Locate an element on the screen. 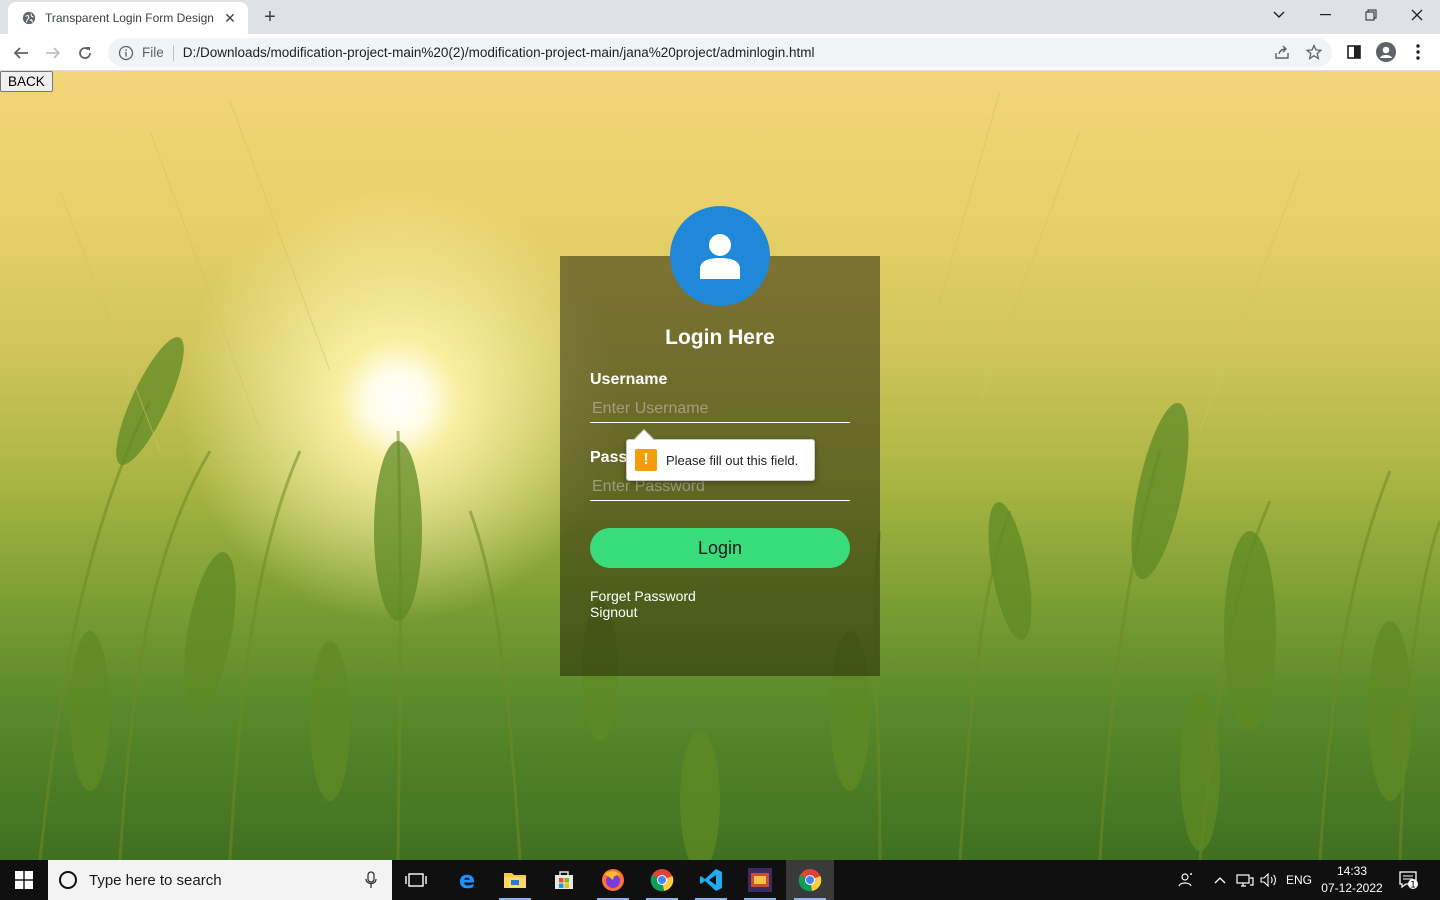  svg-text: e is located at coordinates (467, 880).